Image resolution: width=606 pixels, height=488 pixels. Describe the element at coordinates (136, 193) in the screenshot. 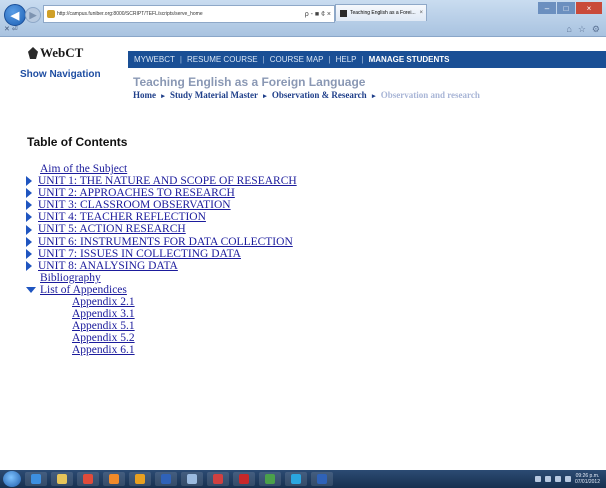

I see `toc-link: UNIT 2: APPROACHES TO RESEARCH` at that location.